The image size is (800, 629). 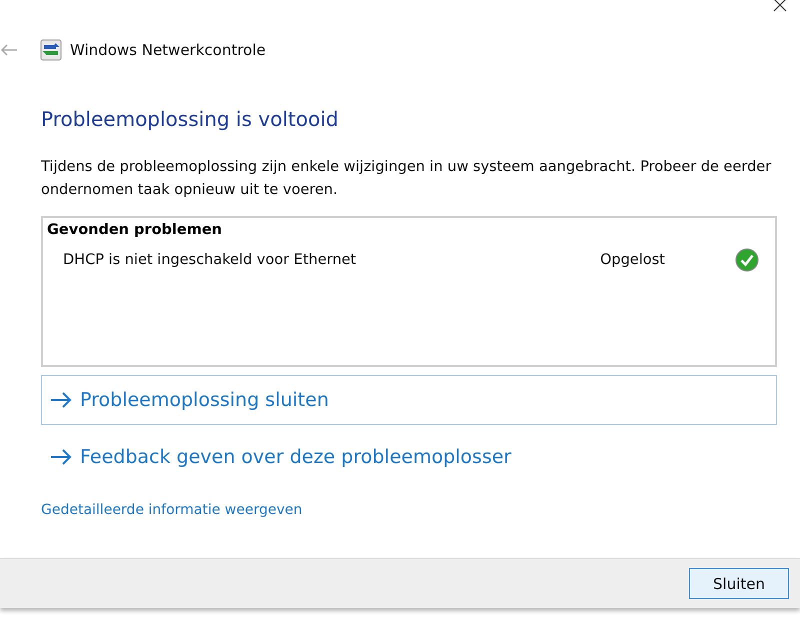 What do you see at coordinates (747, 260) in the screenshot?
I see `check-icon` at bounding box center [747, 260].